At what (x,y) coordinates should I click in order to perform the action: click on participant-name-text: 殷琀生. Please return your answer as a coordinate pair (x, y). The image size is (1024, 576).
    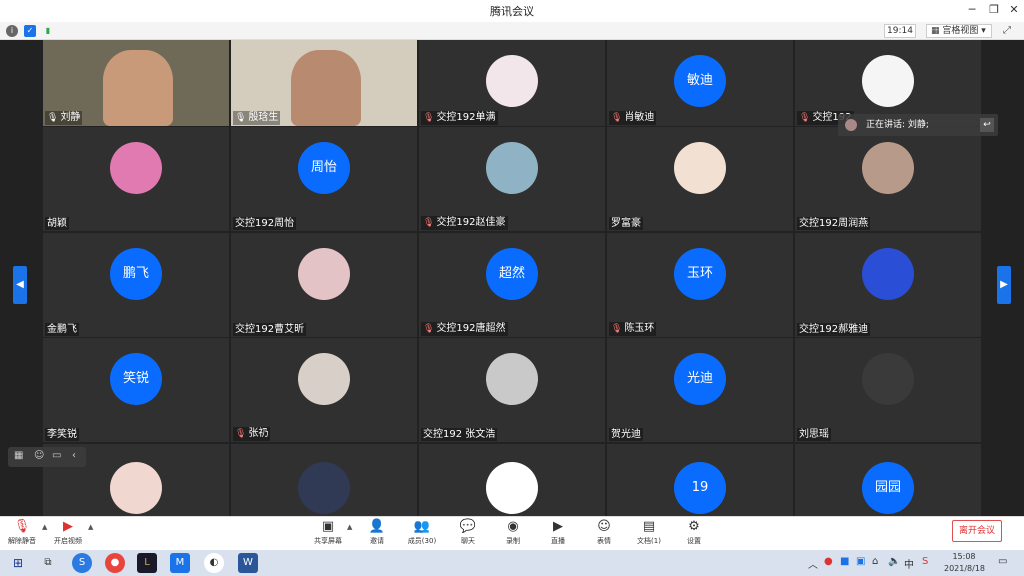
    Looking at the image, I should click on (263, 117).